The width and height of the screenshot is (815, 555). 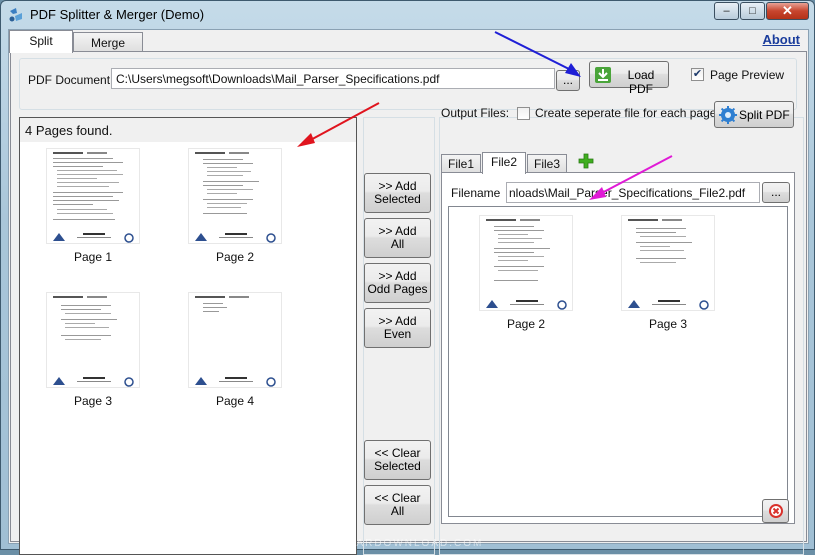 I want to click on tab-file2: File2, so click(x=504, y=163).